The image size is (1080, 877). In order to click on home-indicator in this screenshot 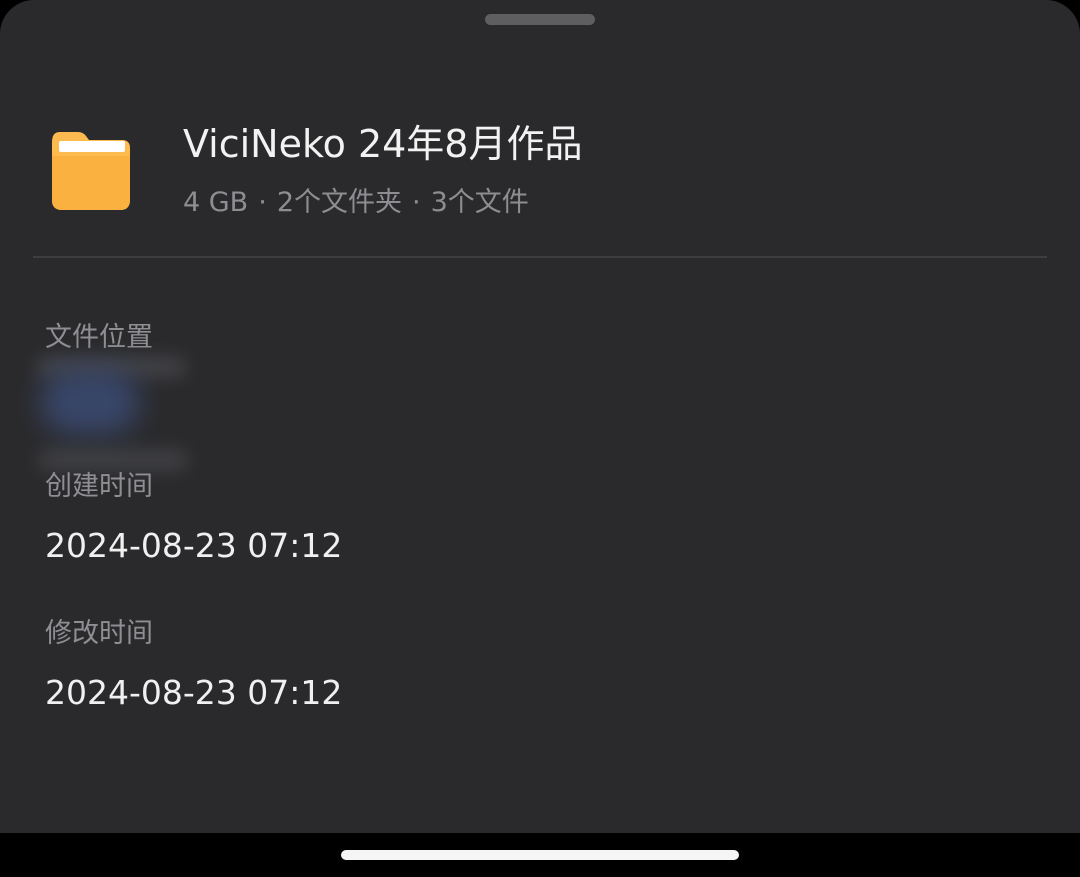, I will do `click(540, 855)`.